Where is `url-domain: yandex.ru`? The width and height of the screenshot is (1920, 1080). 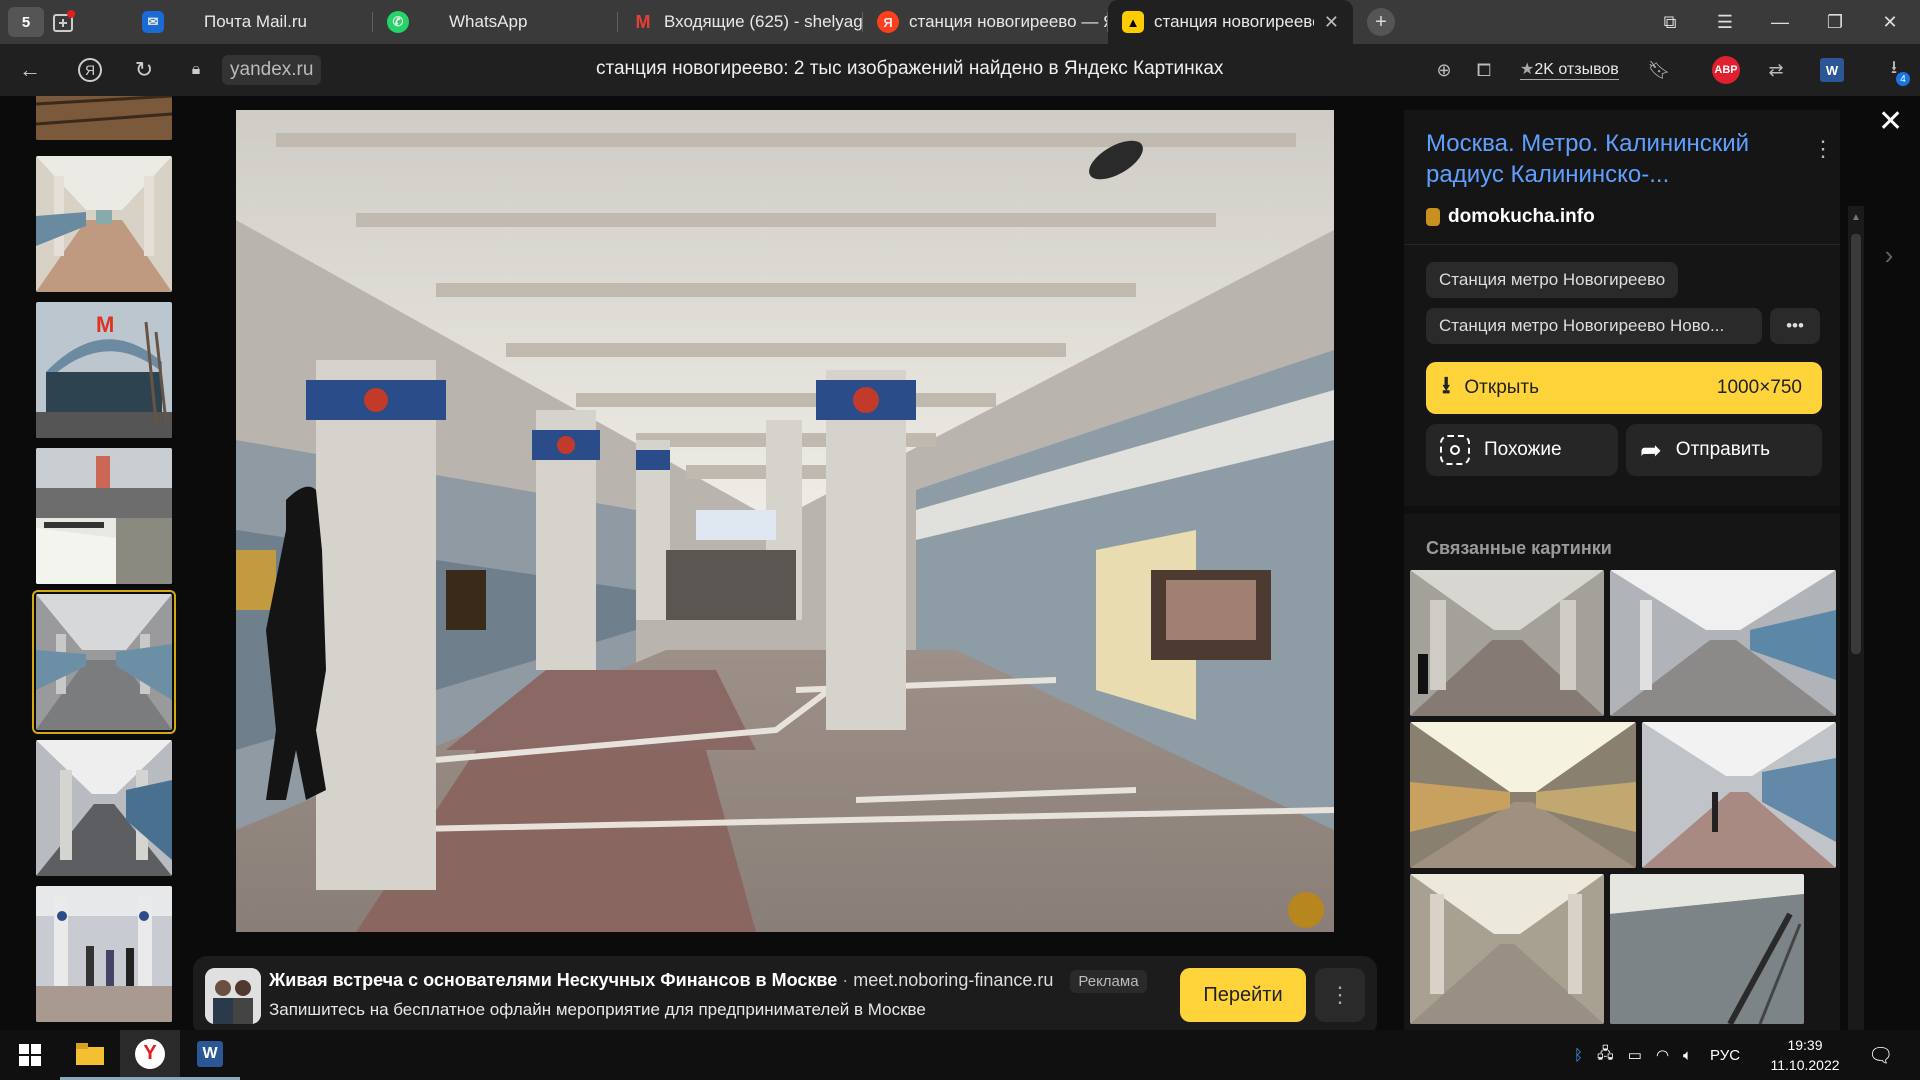
url-domain: yandex.ru is located at coordinates (272, 70).